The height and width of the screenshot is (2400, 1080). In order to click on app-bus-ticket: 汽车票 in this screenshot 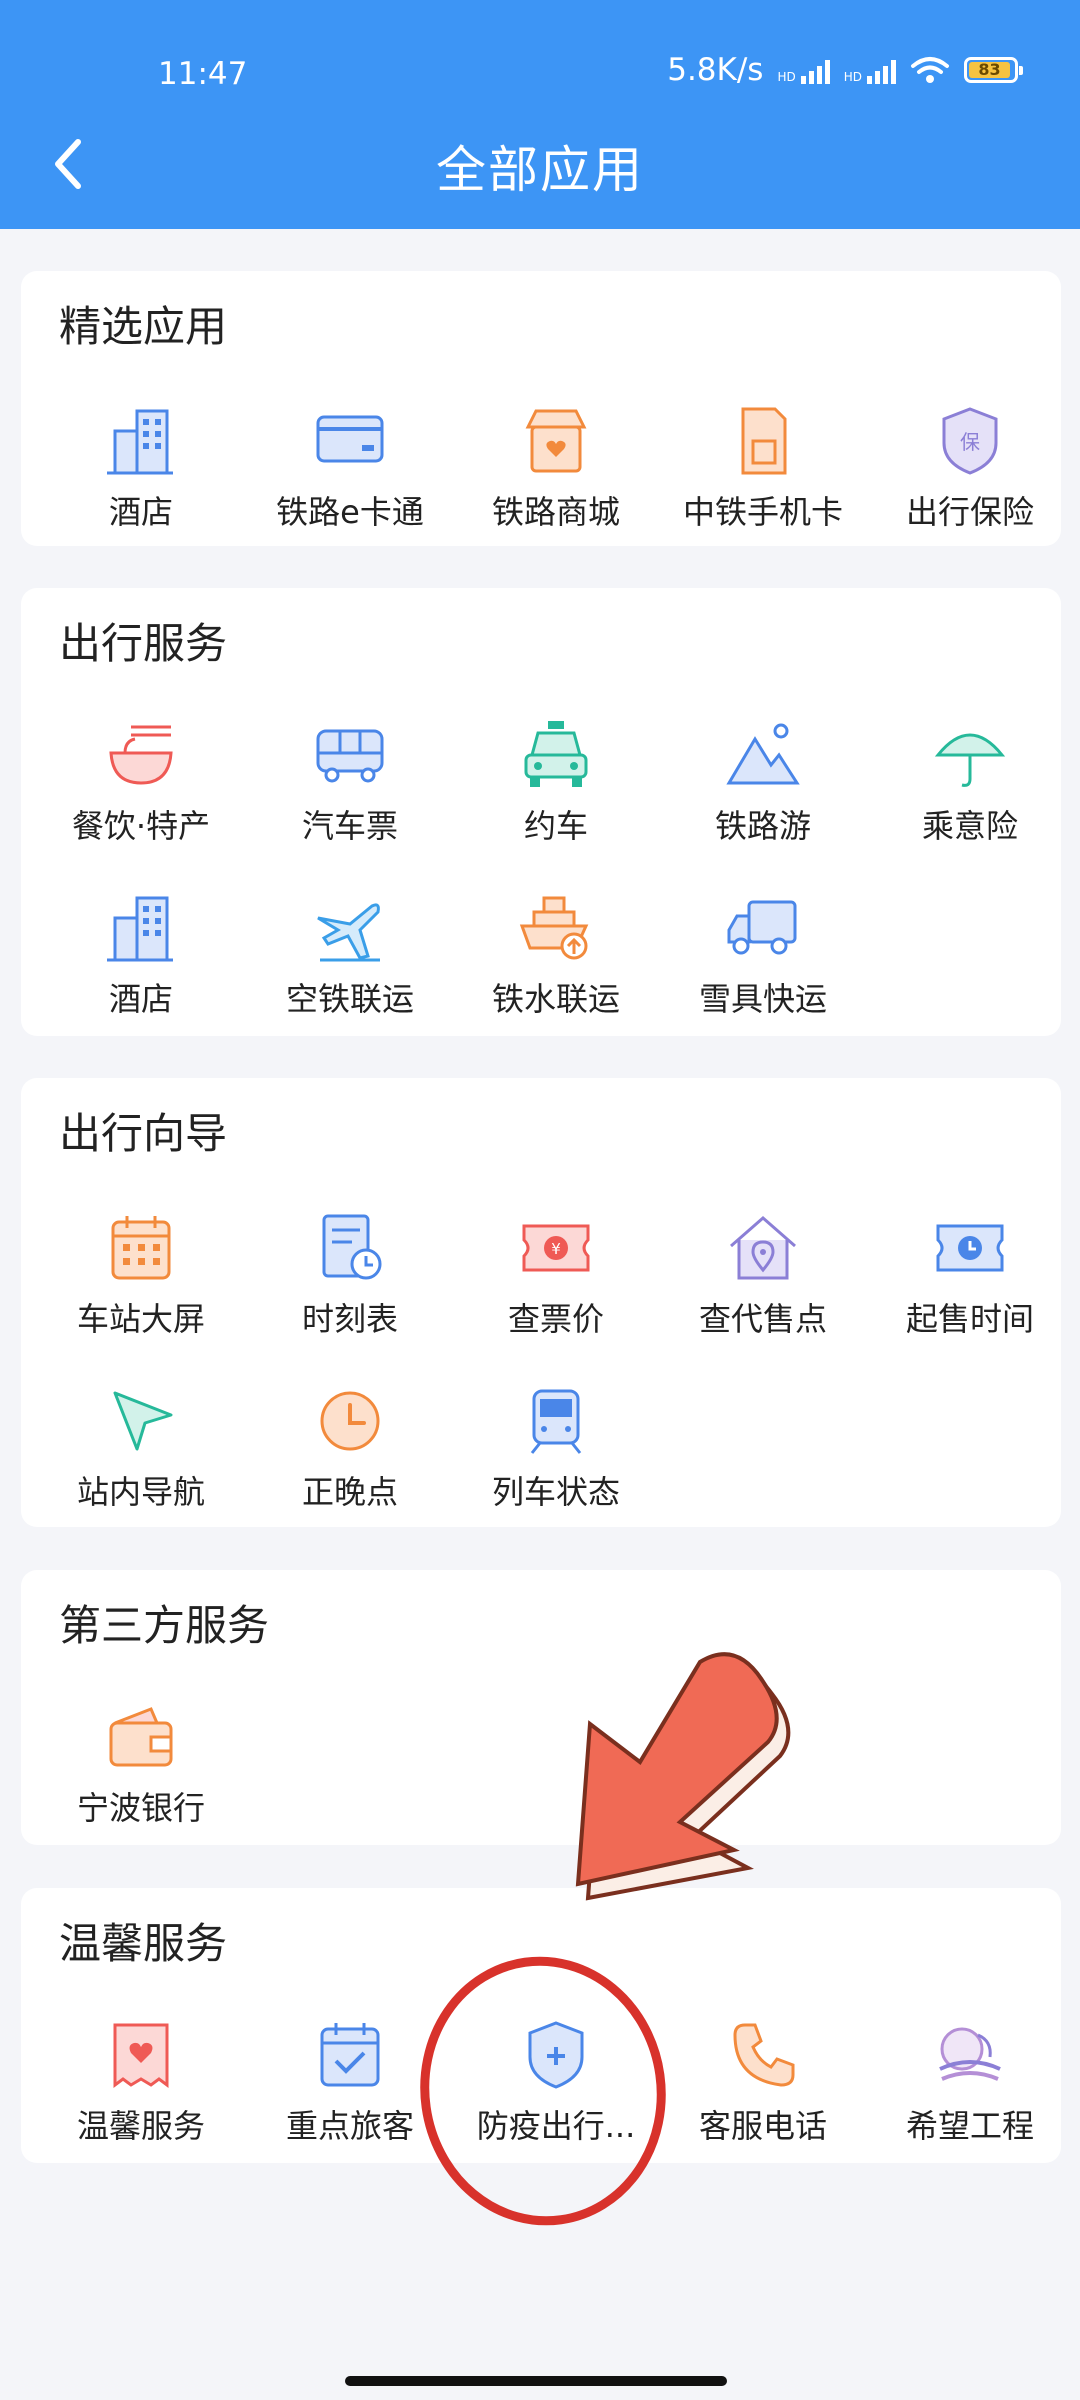, I will do `click(350, 781)`.